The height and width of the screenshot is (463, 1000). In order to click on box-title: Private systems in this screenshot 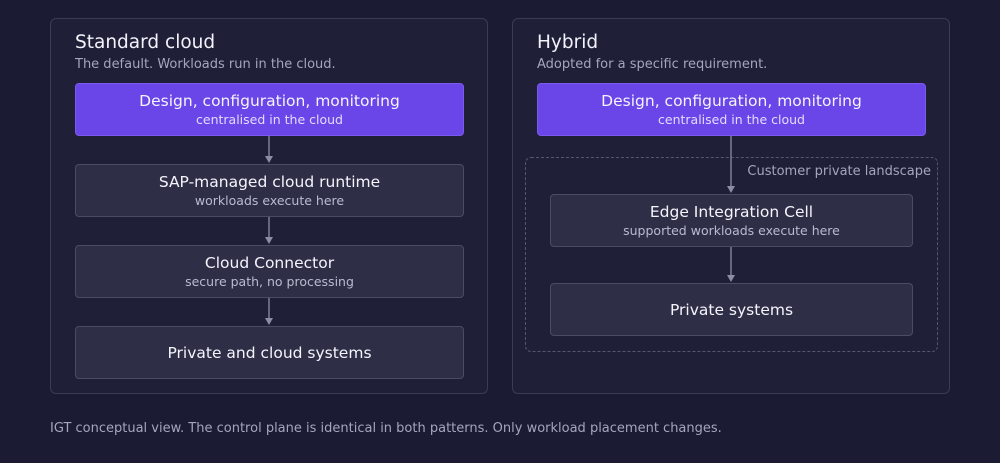, I will do `click(731, 309)`.